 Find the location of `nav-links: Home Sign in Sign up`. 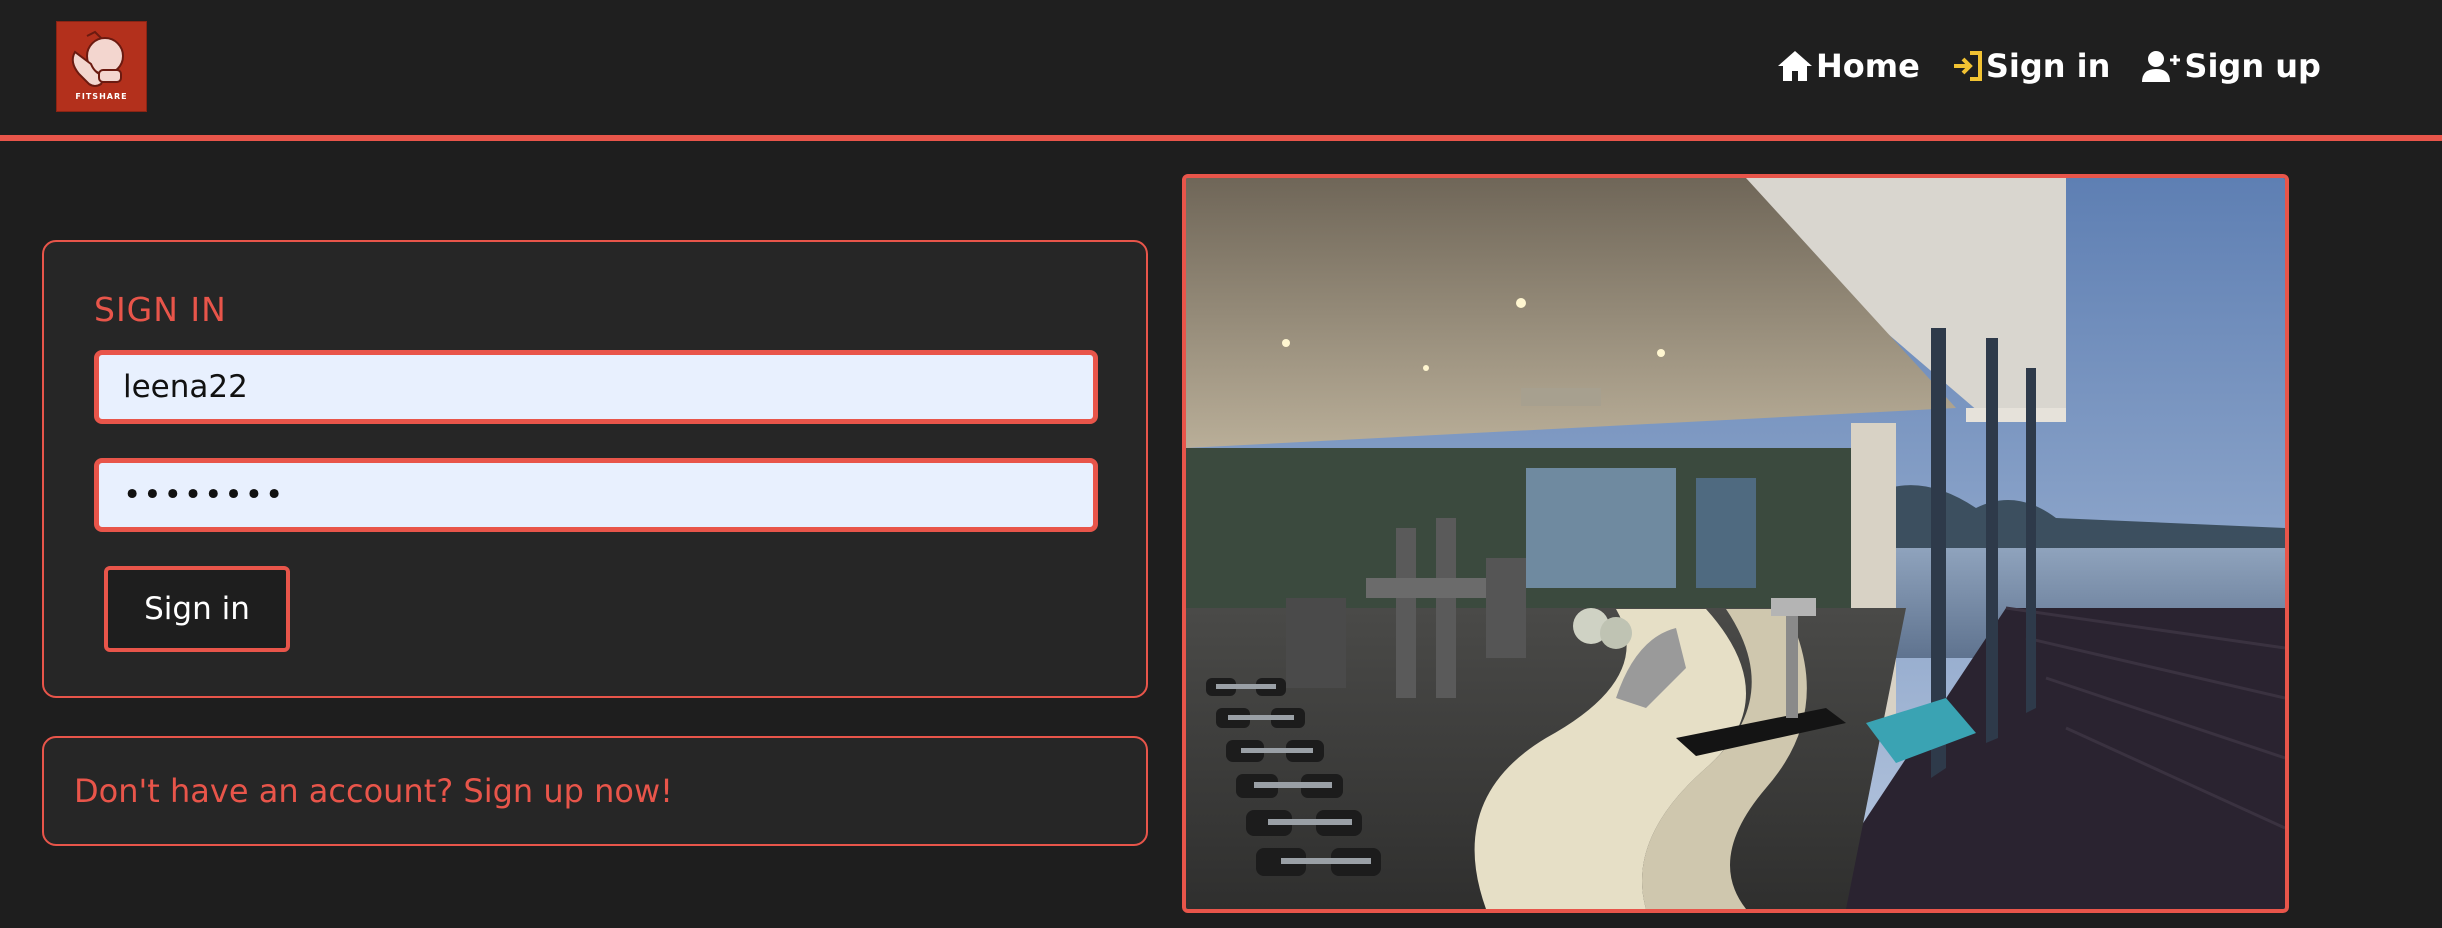

nav-links: Home Sign in Sign up is located at coordinates (2064, 66).